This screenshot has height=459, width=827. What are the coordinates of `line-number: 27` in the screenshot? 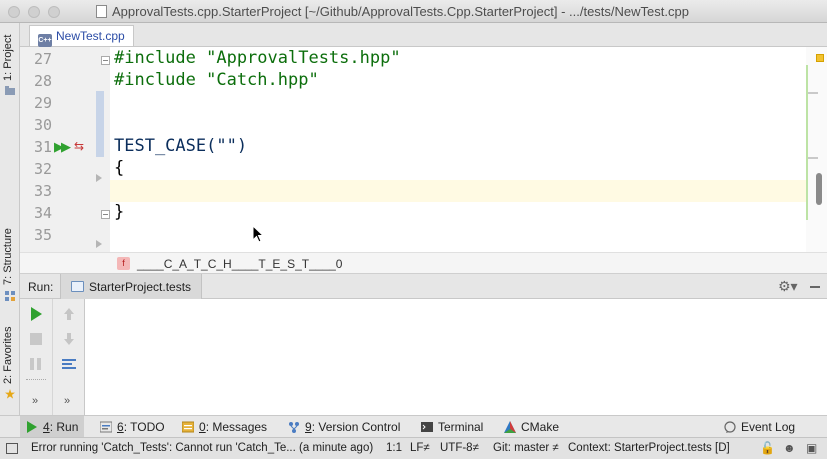 It's located at (42, 59).